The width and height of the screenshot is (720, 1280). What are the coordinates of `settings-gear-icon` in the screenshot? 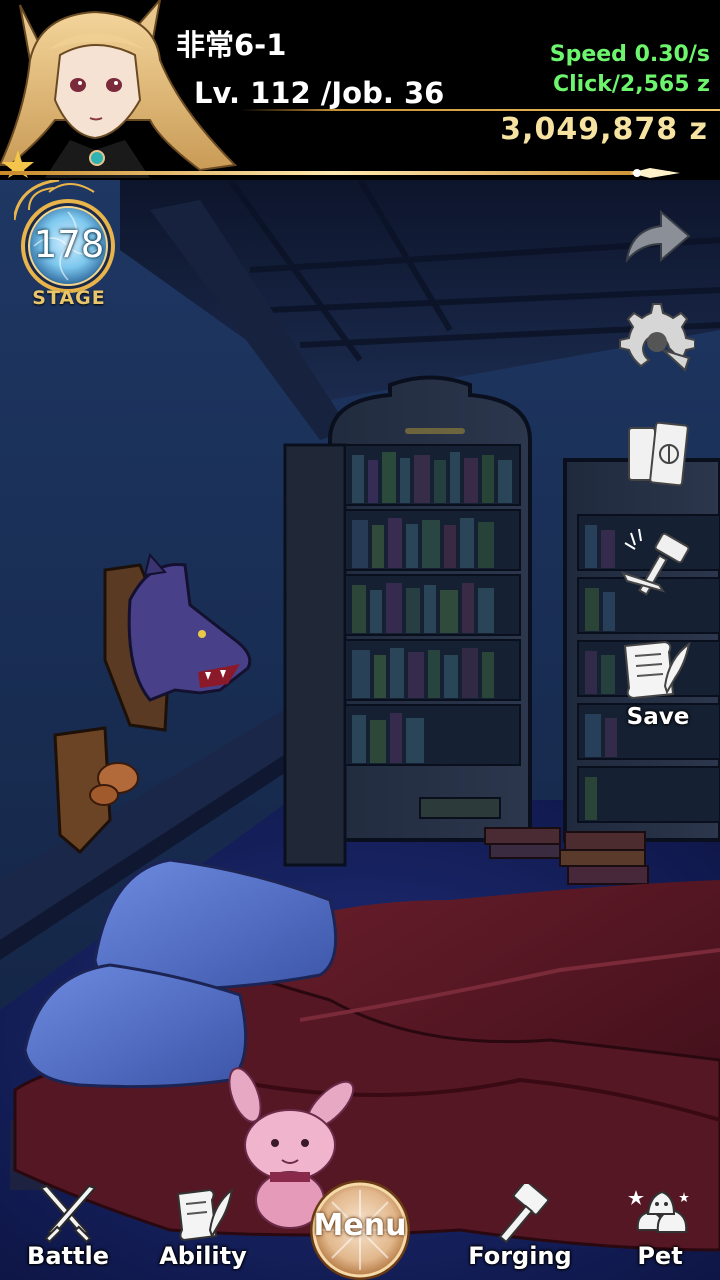 It's located at (657, 337).